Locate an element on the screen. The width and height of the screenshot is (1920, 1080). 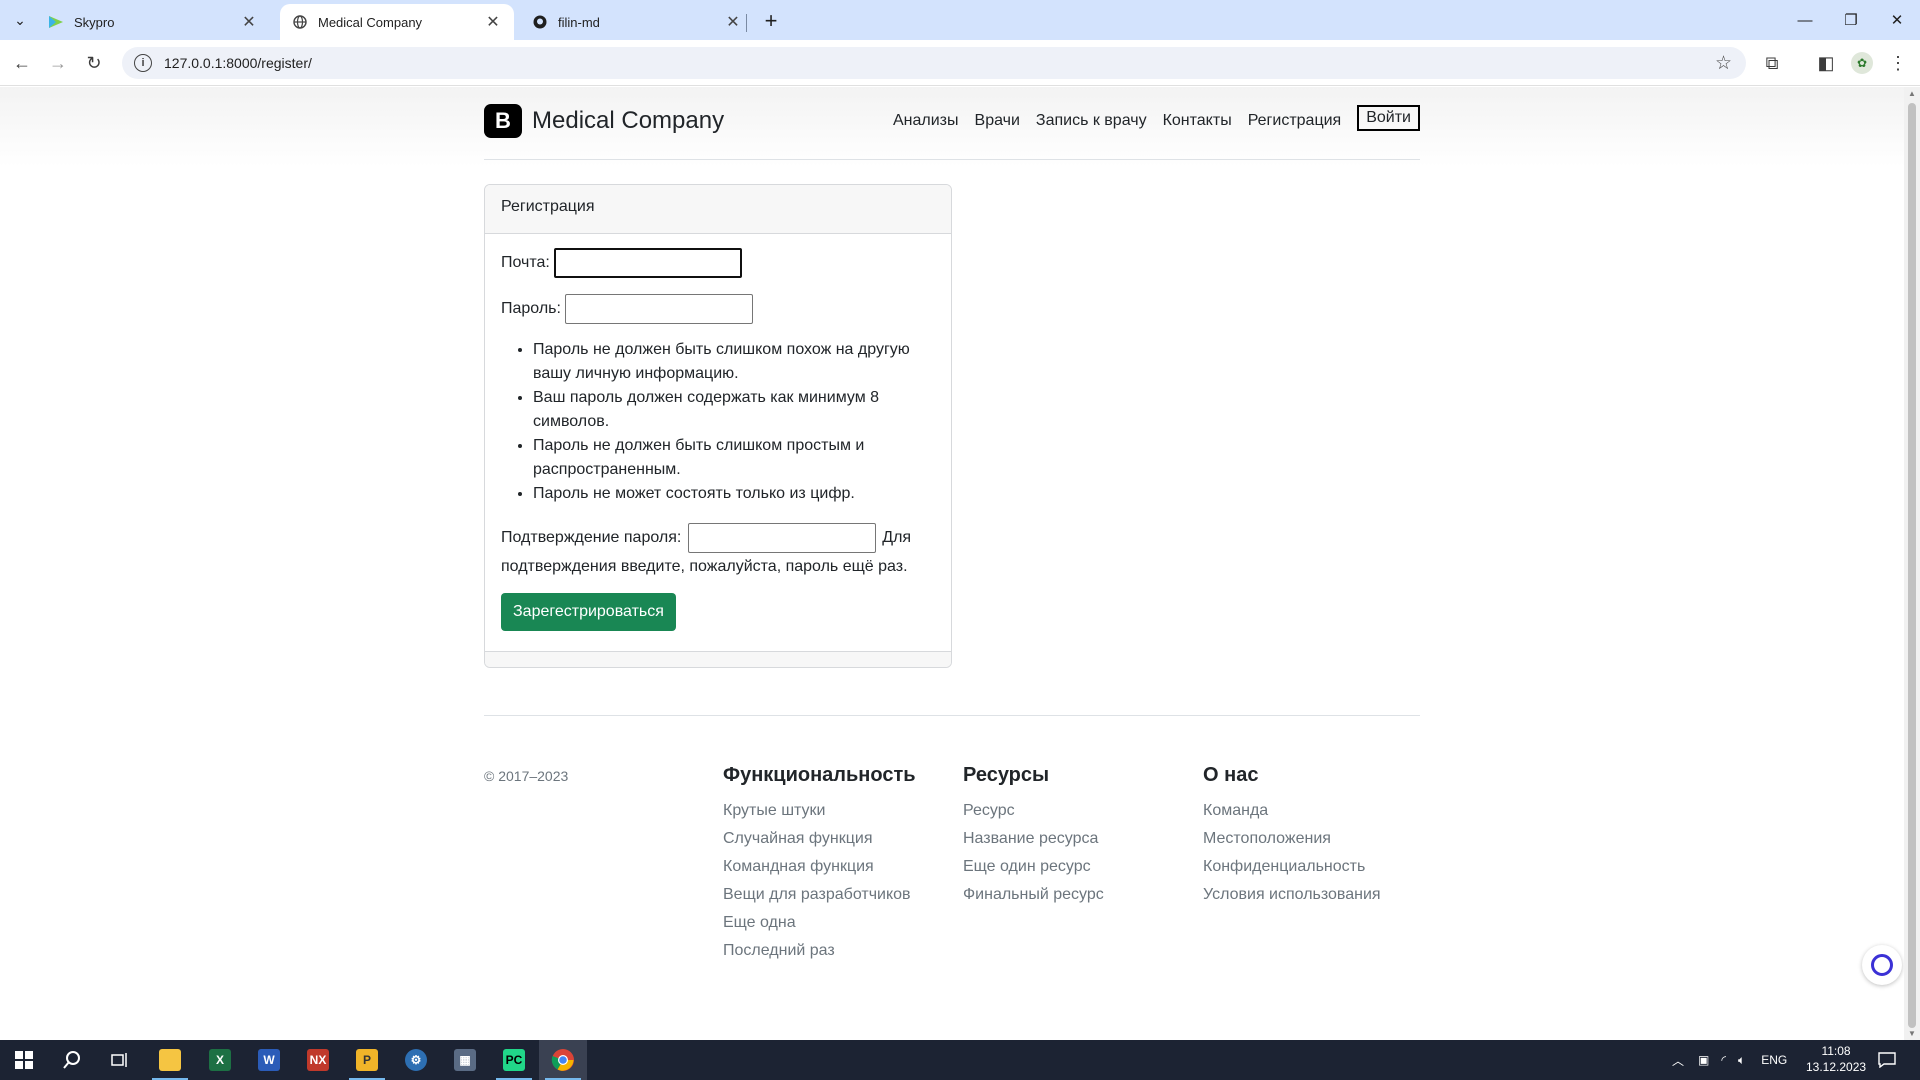
password-row: Пароль: is located at coordinates (718, 309).